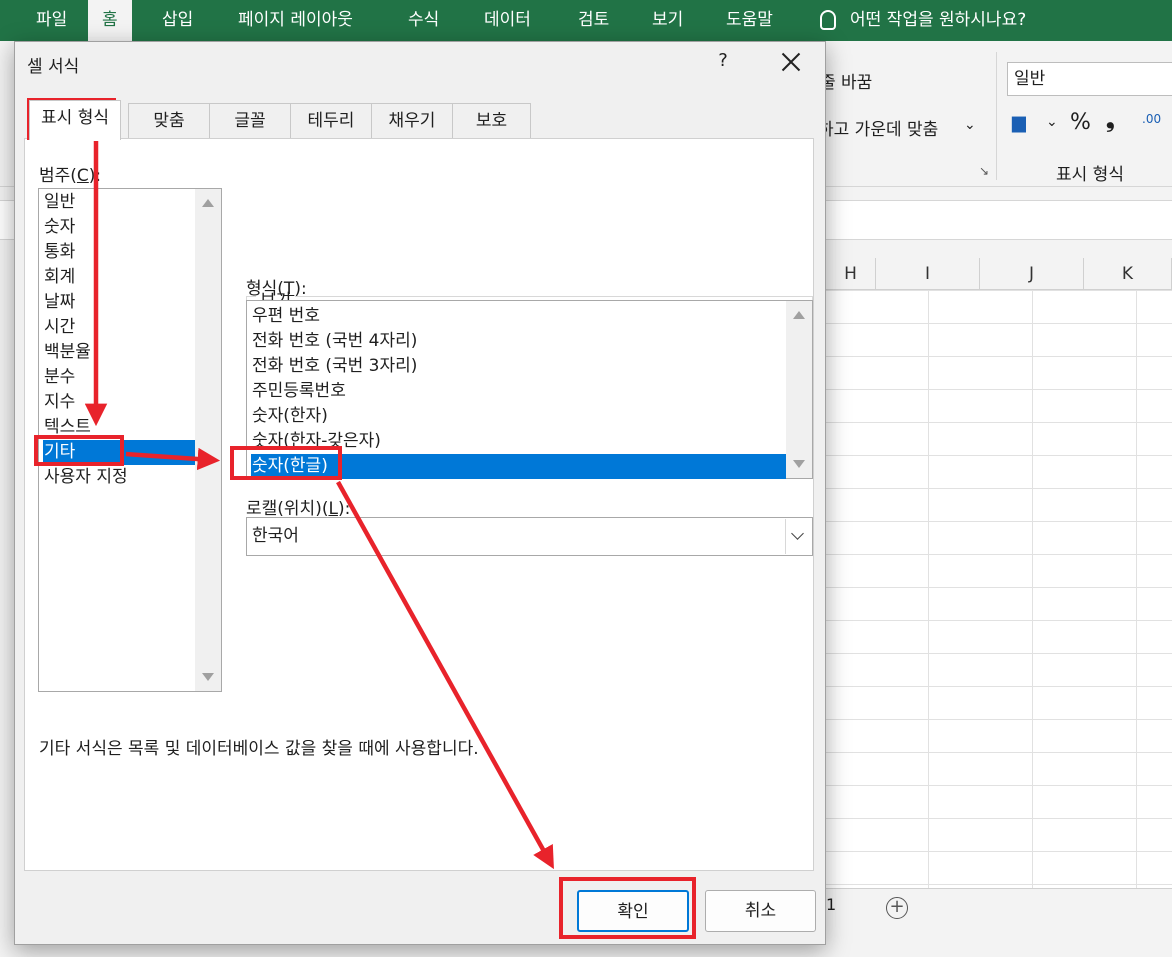 The width and height of the screenshot is (1172, 957). What do you see at coordinates (295, 20) in the screenshot?
I see `tab-page-layout: 페이지 레이아웃` at bounding box center [295, 20].